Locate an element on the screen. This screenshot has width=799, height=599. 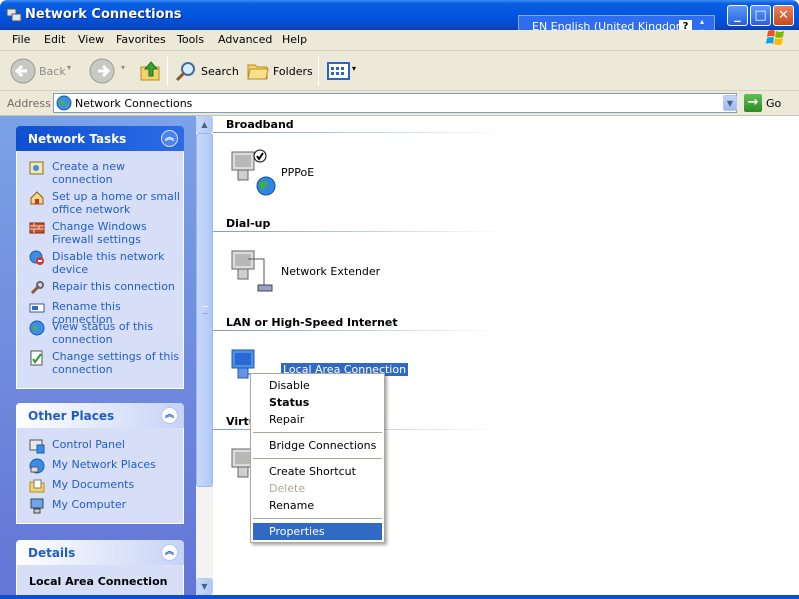
group-header-broadband: Broadband is located at coordinates (260, 124).